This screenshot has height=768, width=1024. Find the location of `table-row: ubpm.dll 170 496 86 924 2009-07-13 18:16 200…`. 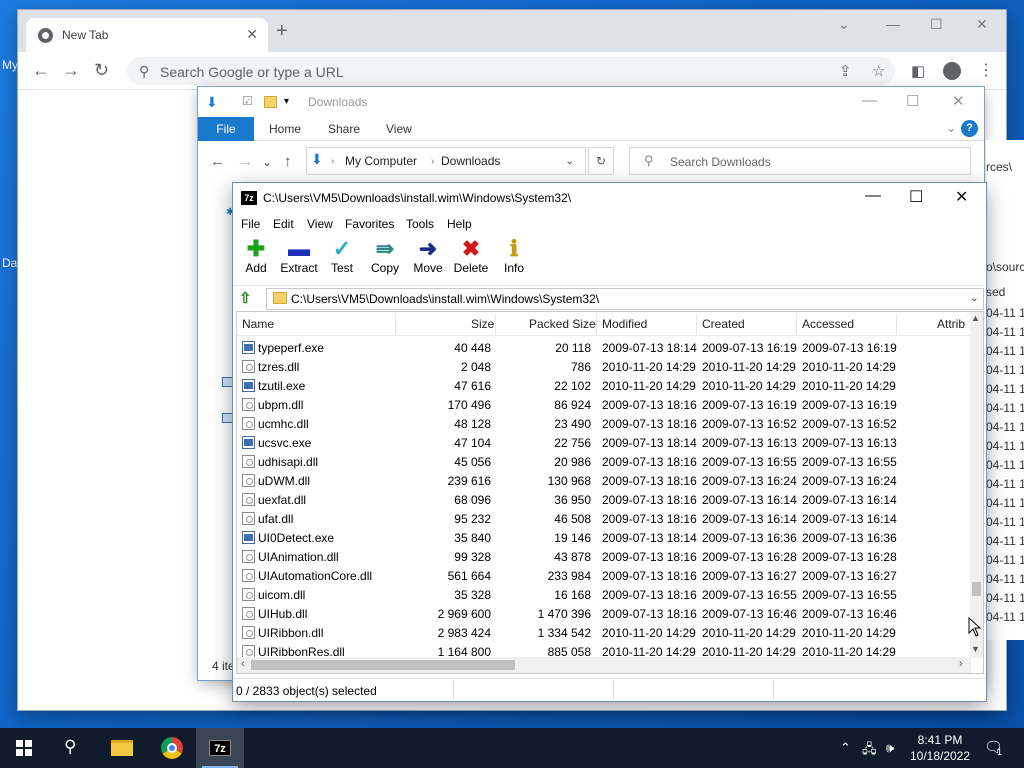

table-row: ubpm.dll 170 496 86 924 2009-07-13 18:16 200… is located at coordinates (604, 404).